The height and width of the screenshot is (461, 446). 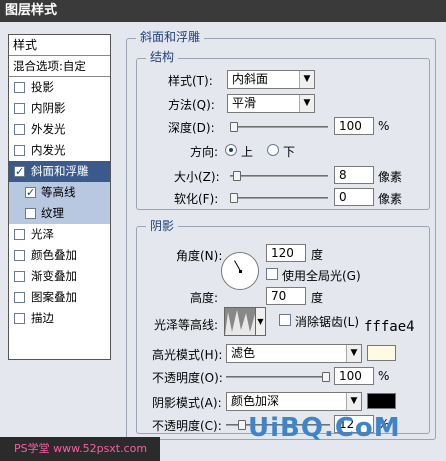 I want to click on style-item-label: 外发光, so click(x=48, y=129).